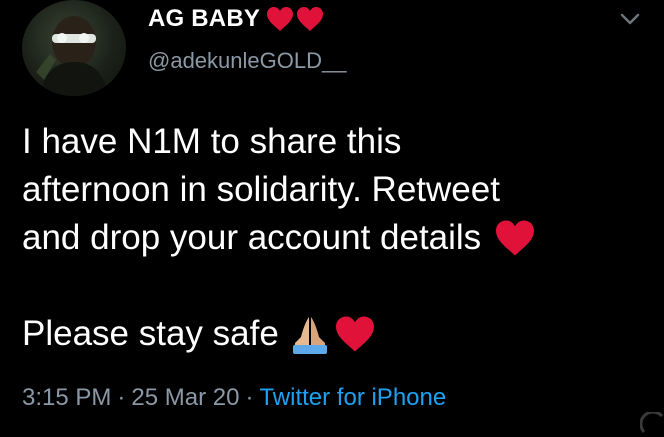  What do you see at coordinates (261, 189) in the screenshot?
I see `tweet-line-text: afternoon in solidarity. Retweet` at bounding box center [261, 189].